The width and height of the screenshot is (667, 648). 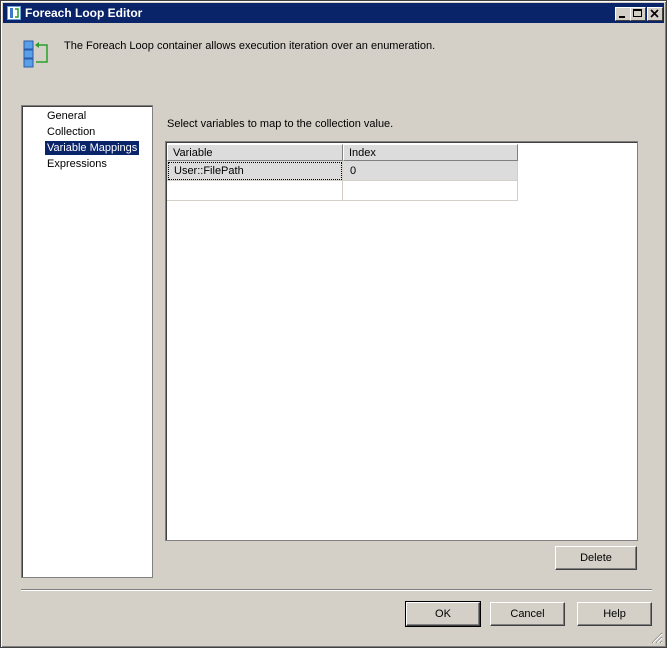 I want to click on delete-button: Delete, so click(x=596, y=558).